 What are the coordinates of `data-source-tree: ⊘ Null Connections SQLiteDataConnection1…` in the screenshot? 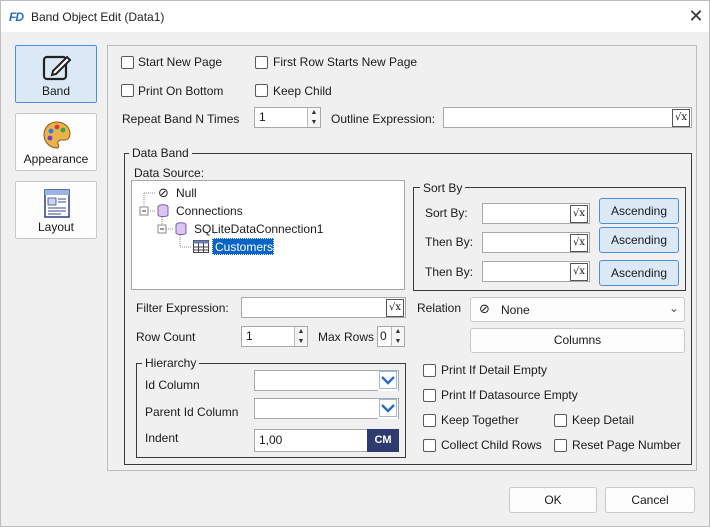 It's located at (268, 235).